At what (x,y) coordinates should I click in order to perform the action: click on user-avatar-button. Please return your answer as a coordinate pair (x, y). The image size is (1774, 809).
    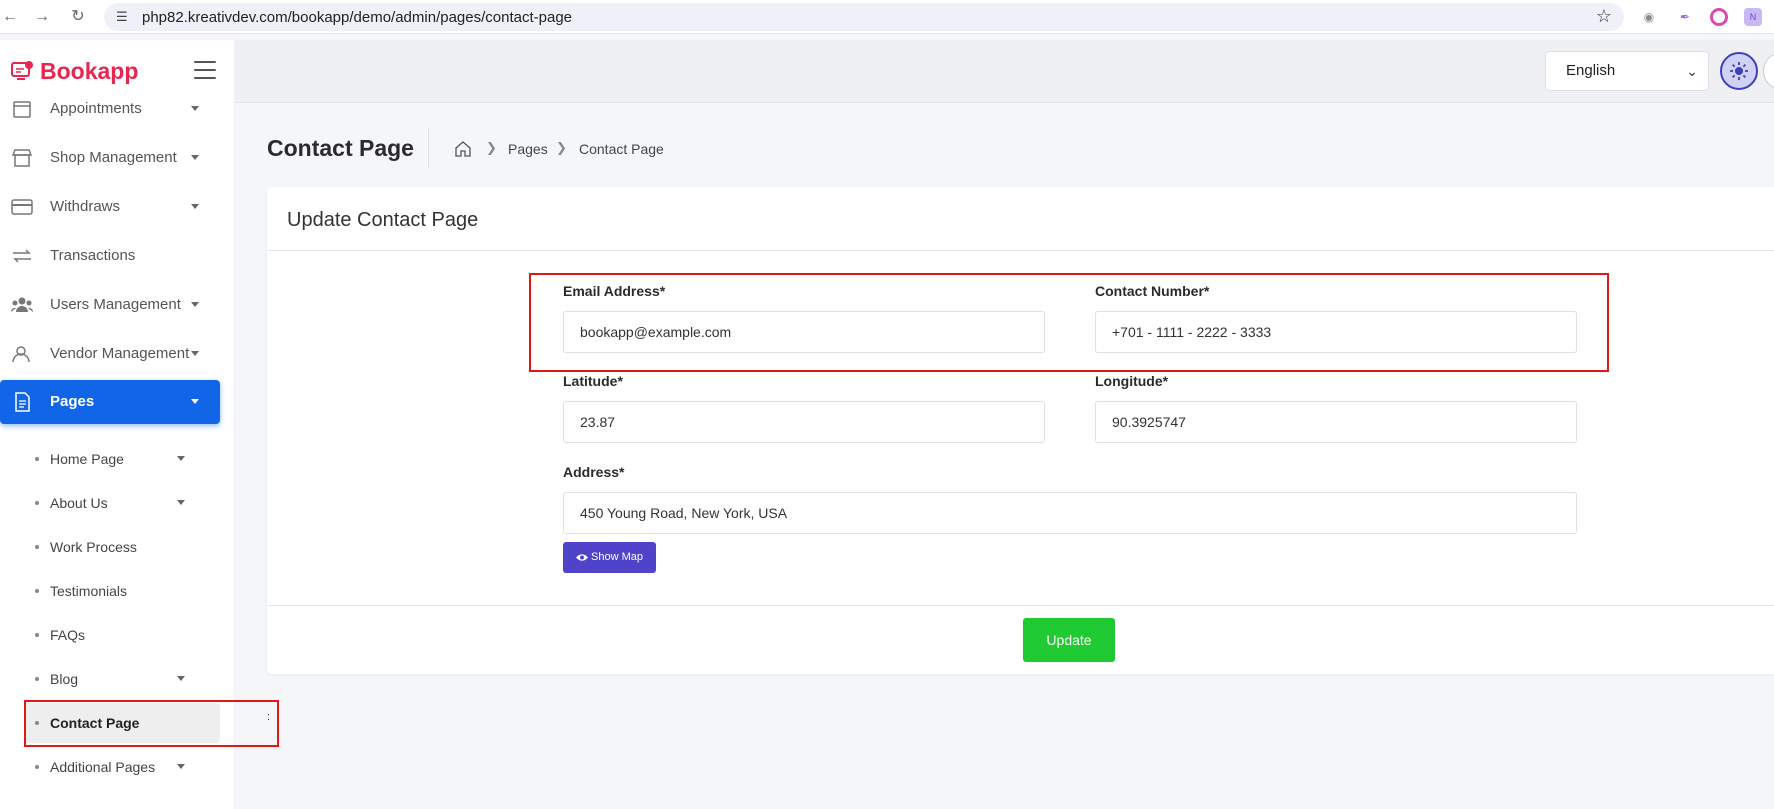
    Looking at the image, I should click on (1768, 71).